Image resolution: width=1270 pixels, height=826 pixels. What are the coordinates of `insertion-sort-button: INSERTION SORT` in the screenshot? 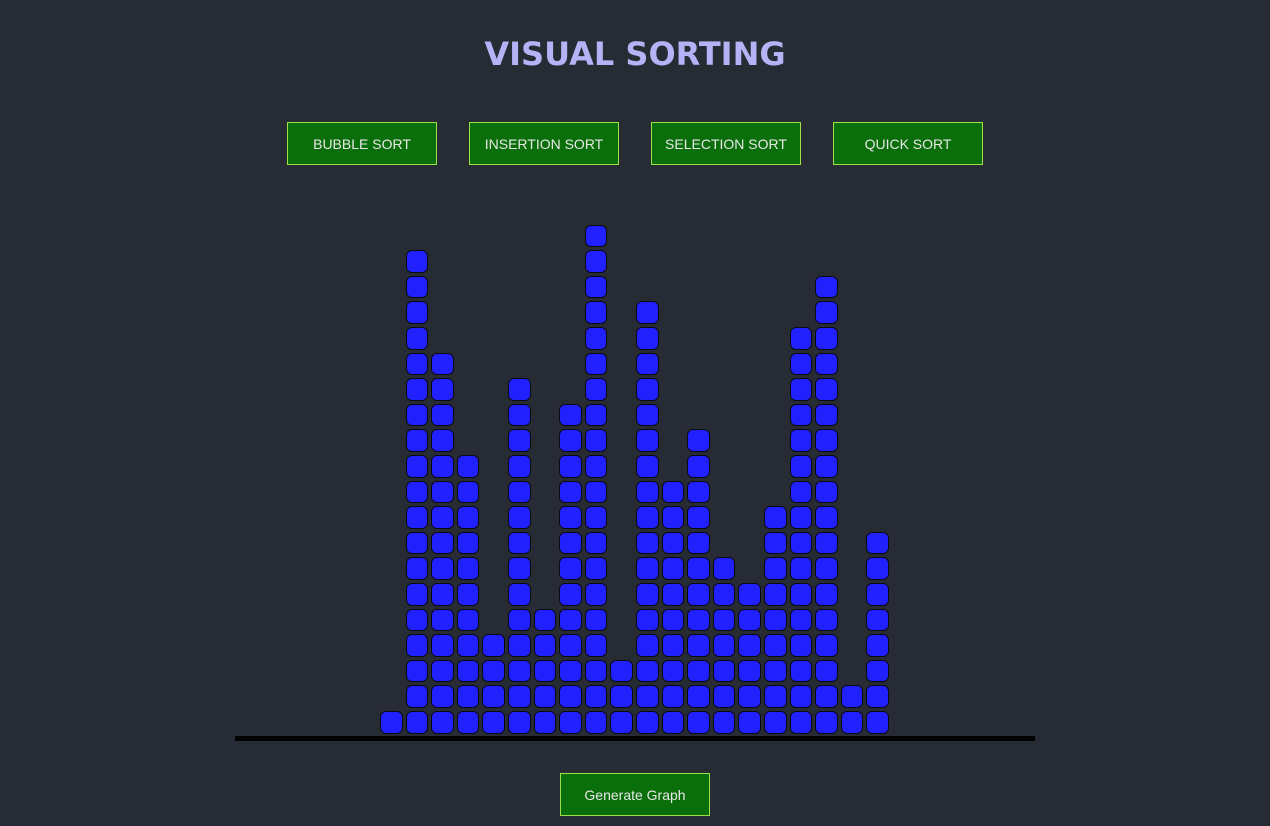 It's located at (544, 143).